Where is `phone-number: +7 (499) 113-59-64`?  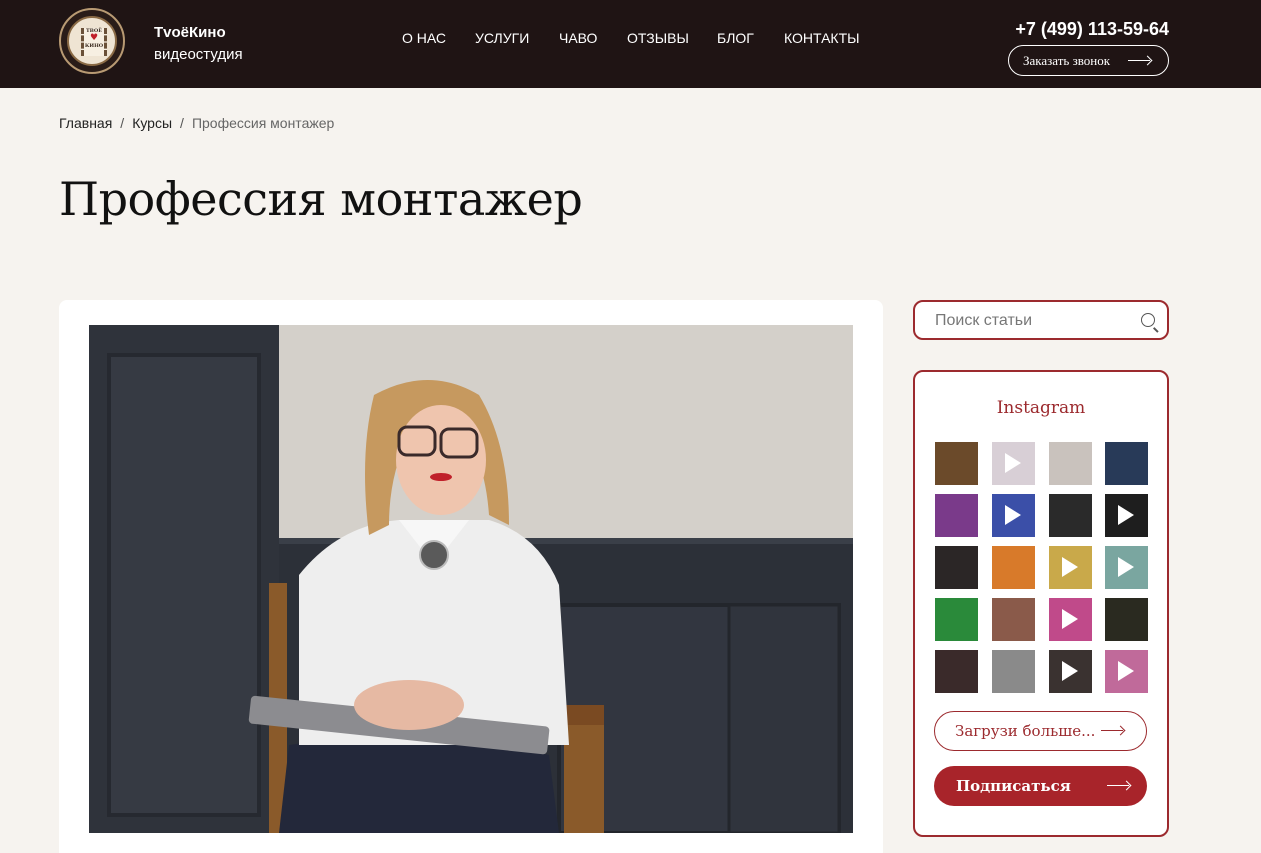
phone-number: +7 (499) 113-59-64 is located at coordinates (1092, 29).